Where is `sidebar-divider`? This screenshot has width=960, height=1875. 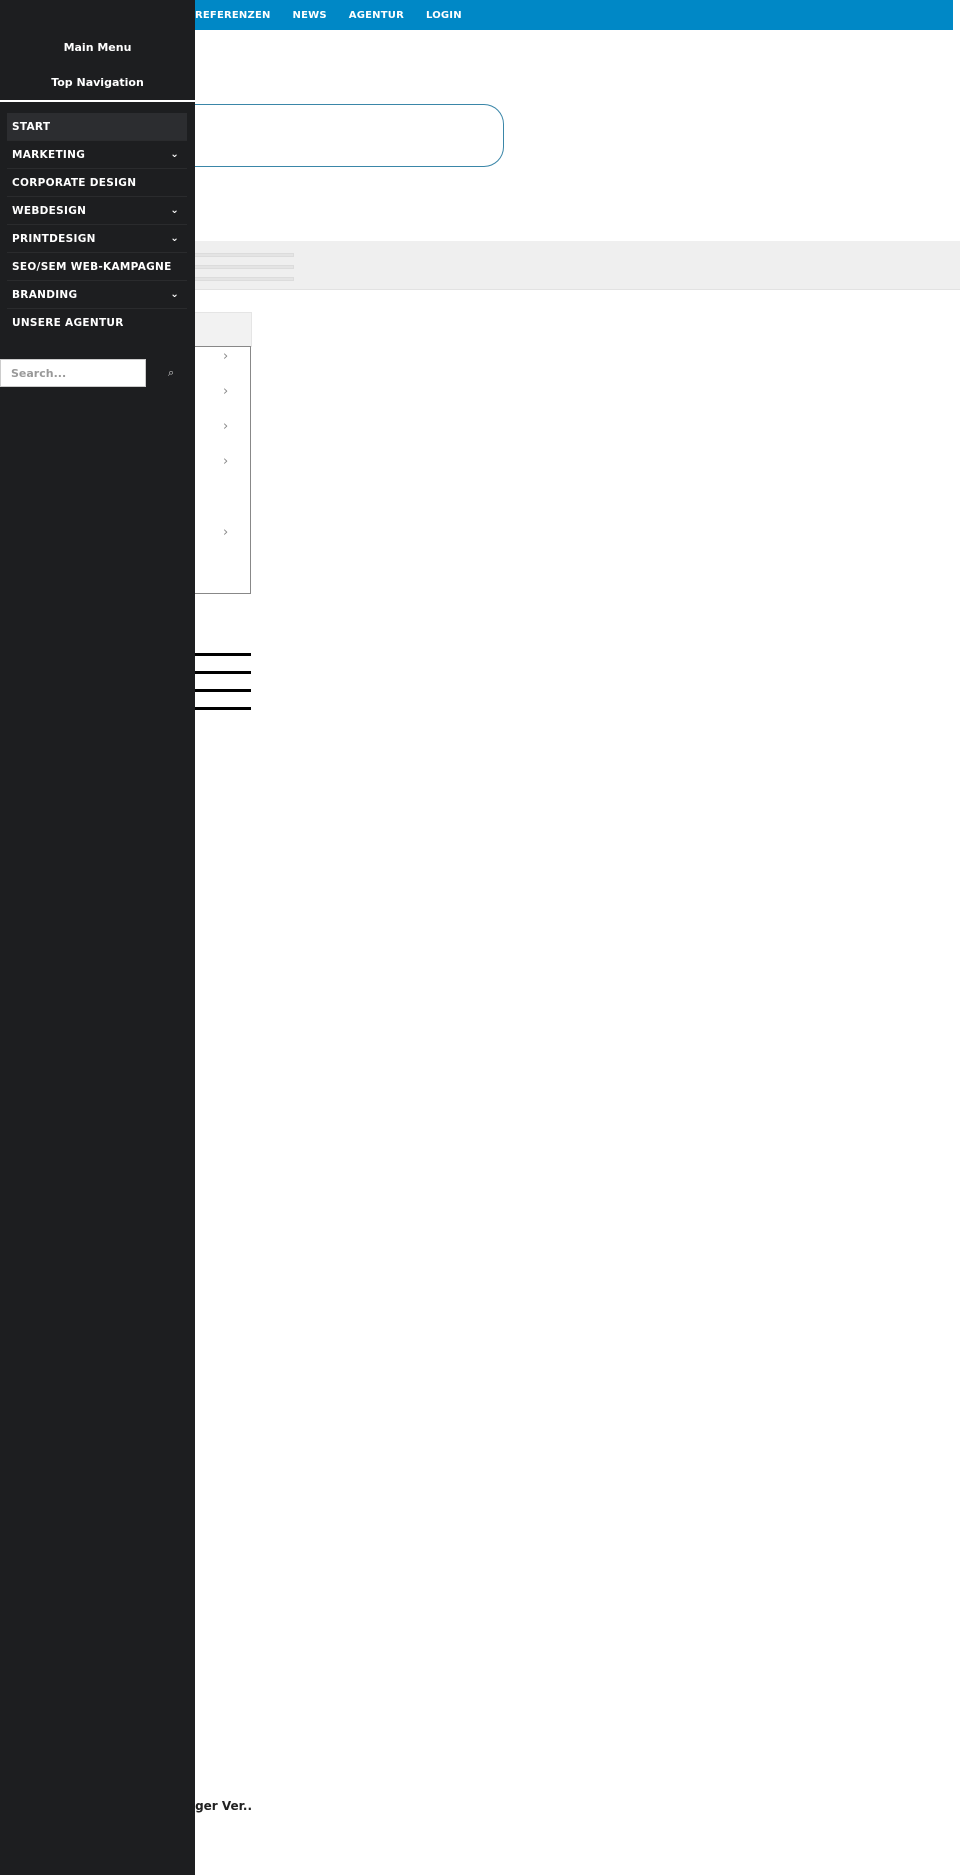
sidebar-divider is located at coordinates (97, 101).